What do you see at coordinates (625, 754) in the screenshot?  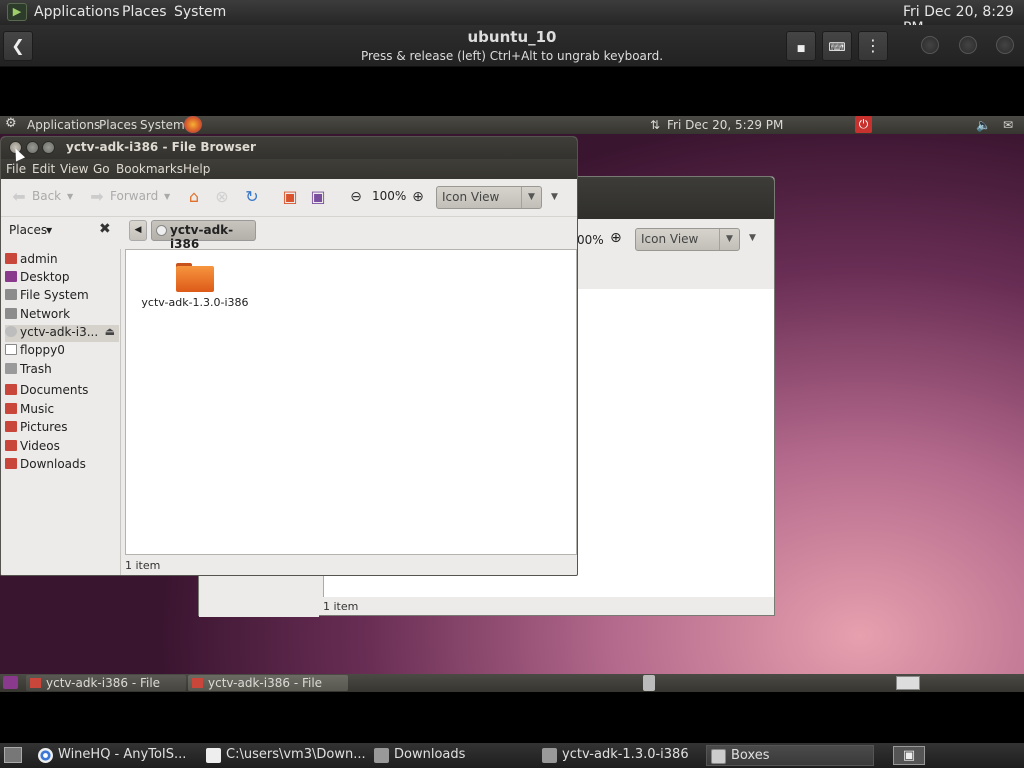 I see `host-task-label: yctv-adk-1.3.0-i386` at bounding box center [625, 754].